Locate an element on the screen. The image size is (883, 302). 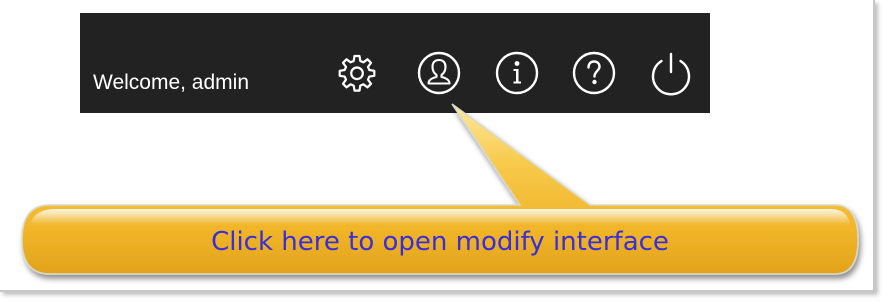
callout-text: Click here to open modify interface is located at coordinates (440, 242).